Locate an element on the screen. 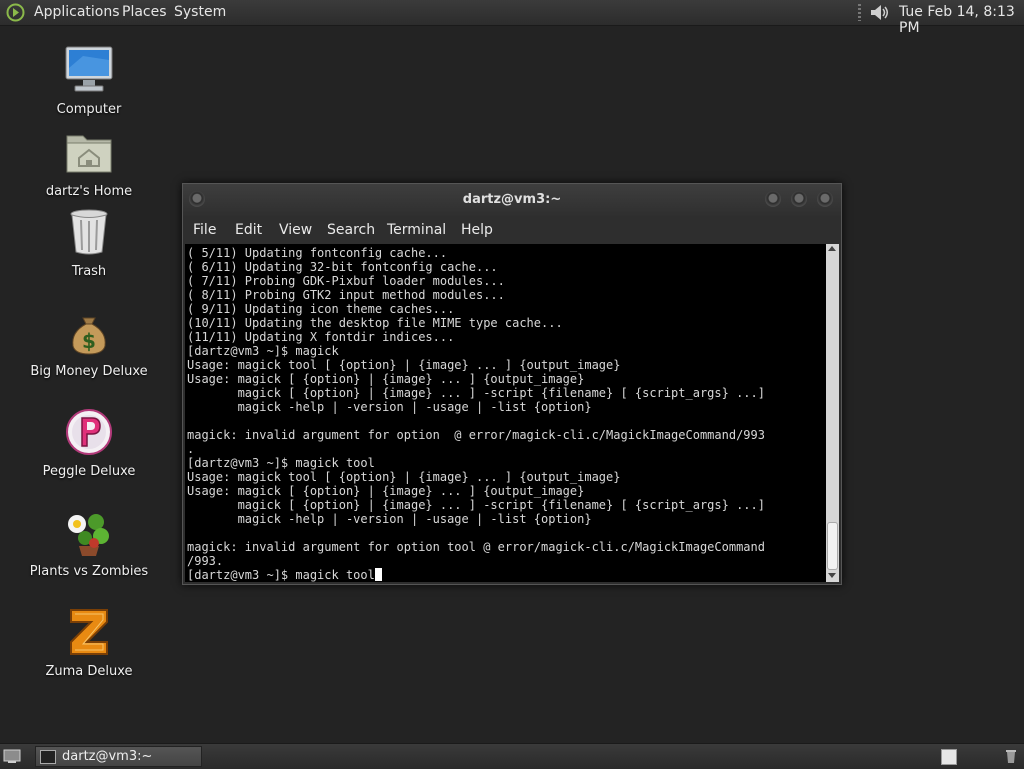 Image resolution: width=1024 pixels, height=769 pixels. menu-view: View is located at coordinates (295, 230).